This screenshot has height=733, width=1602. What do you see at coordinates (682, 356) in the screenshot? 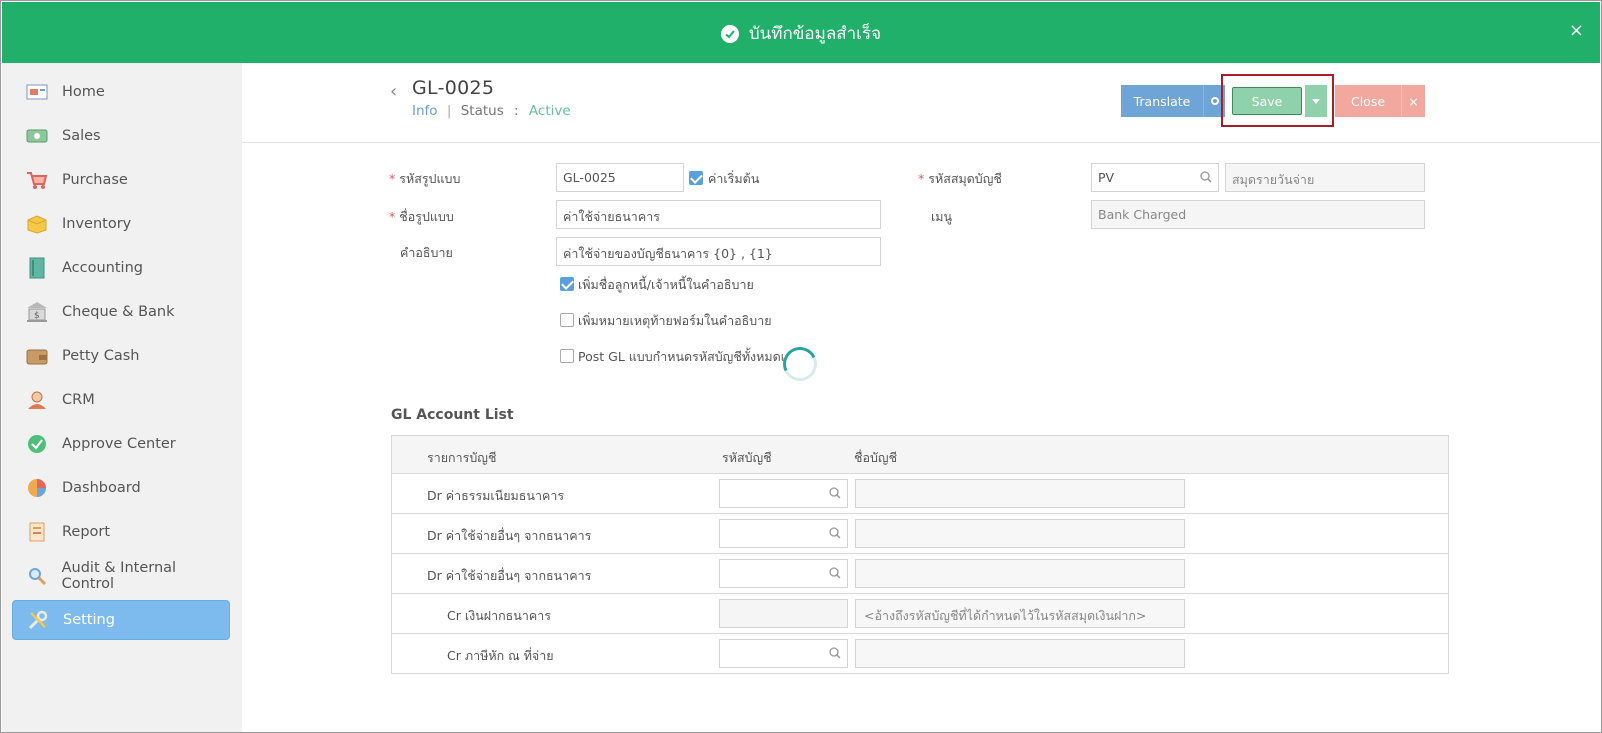
I see `post-gl-label: Post GL แบบกำหนดรหัสบัญชีทั้งหมดเ` at bounding box center [682, 356].